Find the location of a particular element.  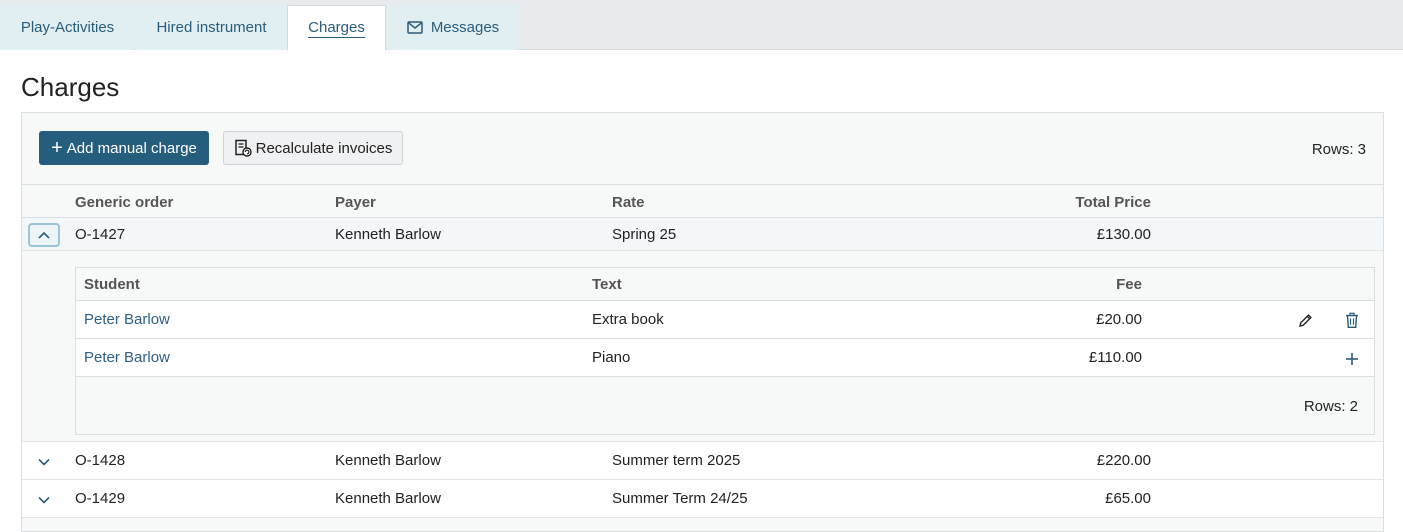

column-header-student: Student is located at coordinates (112, 284).